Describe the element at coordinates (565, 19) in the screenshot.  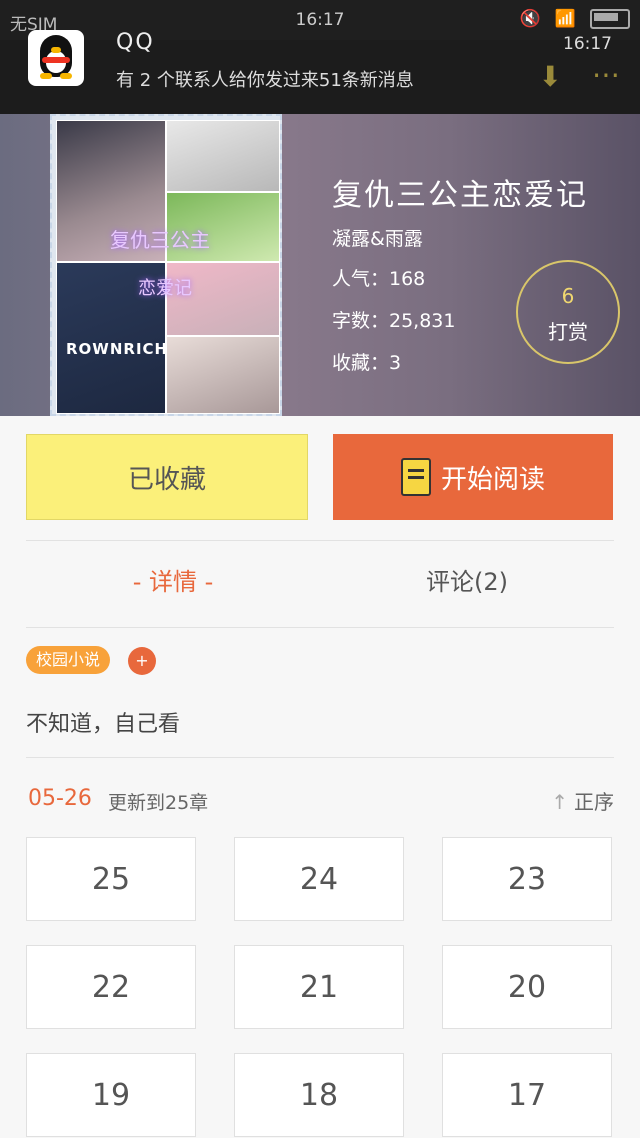
I see `wifi-icon: 📶` at that location.